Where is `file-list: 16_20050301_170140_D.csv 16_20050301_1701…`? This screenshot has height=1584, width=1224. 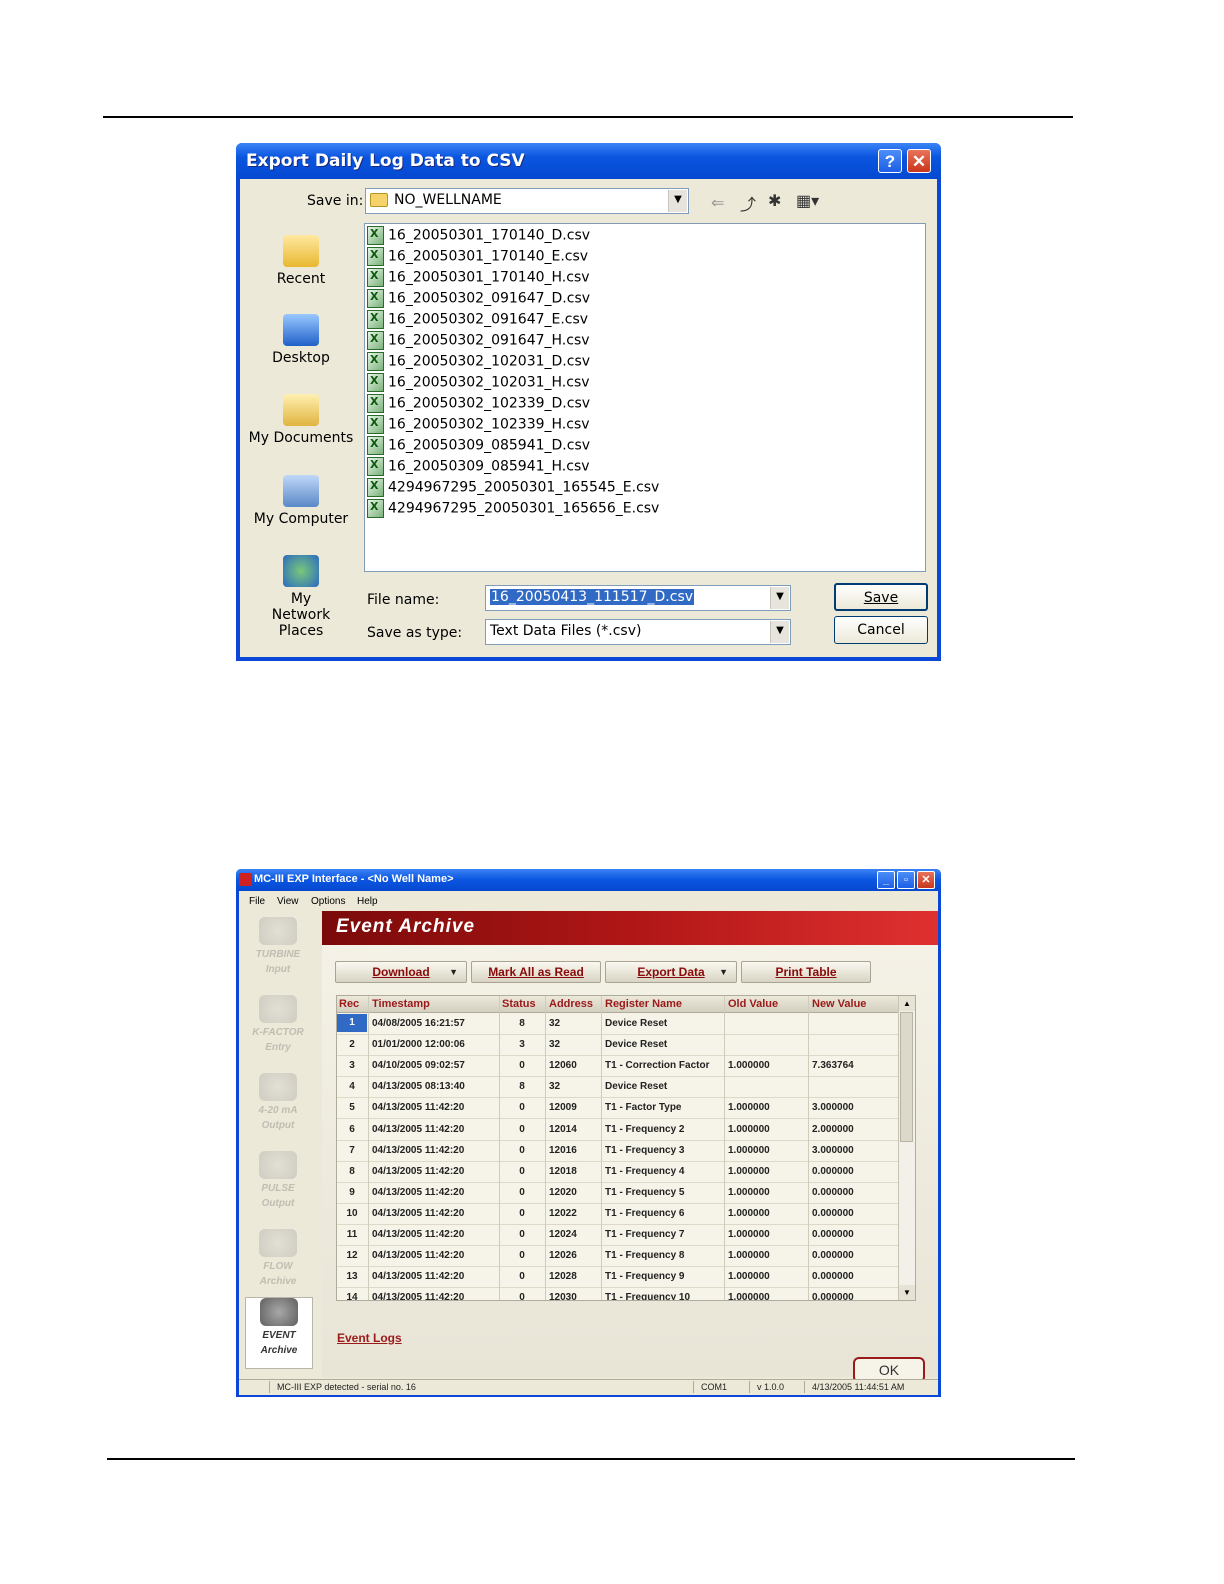
file-list: 16_20050301_170140_D.csv 16_20050301_1701… is located at coordinates (645, 397).